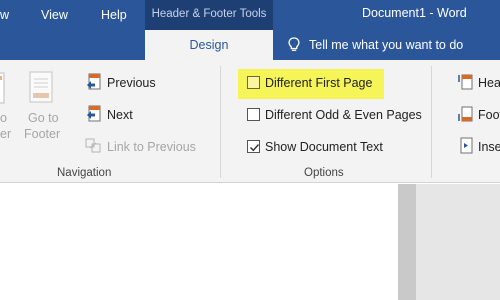 This screenshot has height=300, width=500. Describe the element at coordinates (386, 44) in the screenshot. I see `tell-me-label: Tell me what you want to do` at that location.